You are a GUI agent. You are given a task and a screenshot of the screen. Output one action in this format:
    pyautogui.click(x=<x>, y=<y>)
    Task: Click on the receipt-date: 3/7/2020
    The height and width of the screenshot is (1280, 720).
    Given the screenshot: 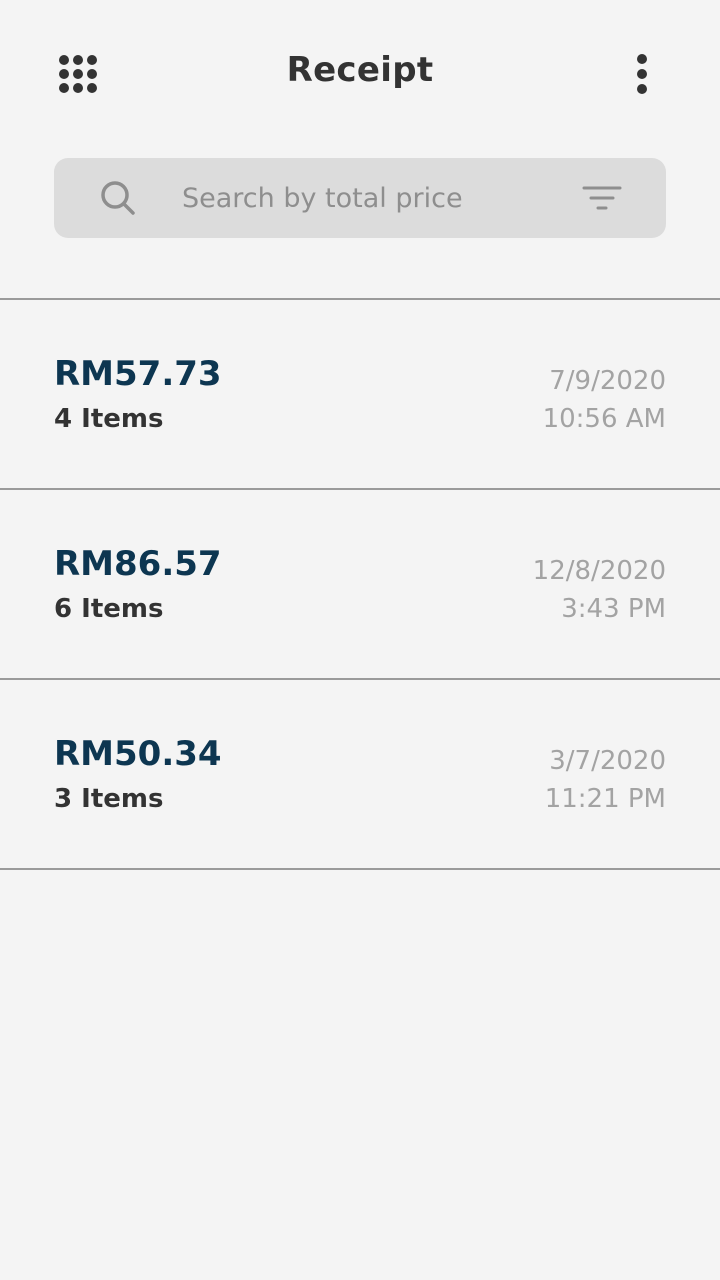 What is the action you would take?
    pyautogui.click(x=607, y=761)
    